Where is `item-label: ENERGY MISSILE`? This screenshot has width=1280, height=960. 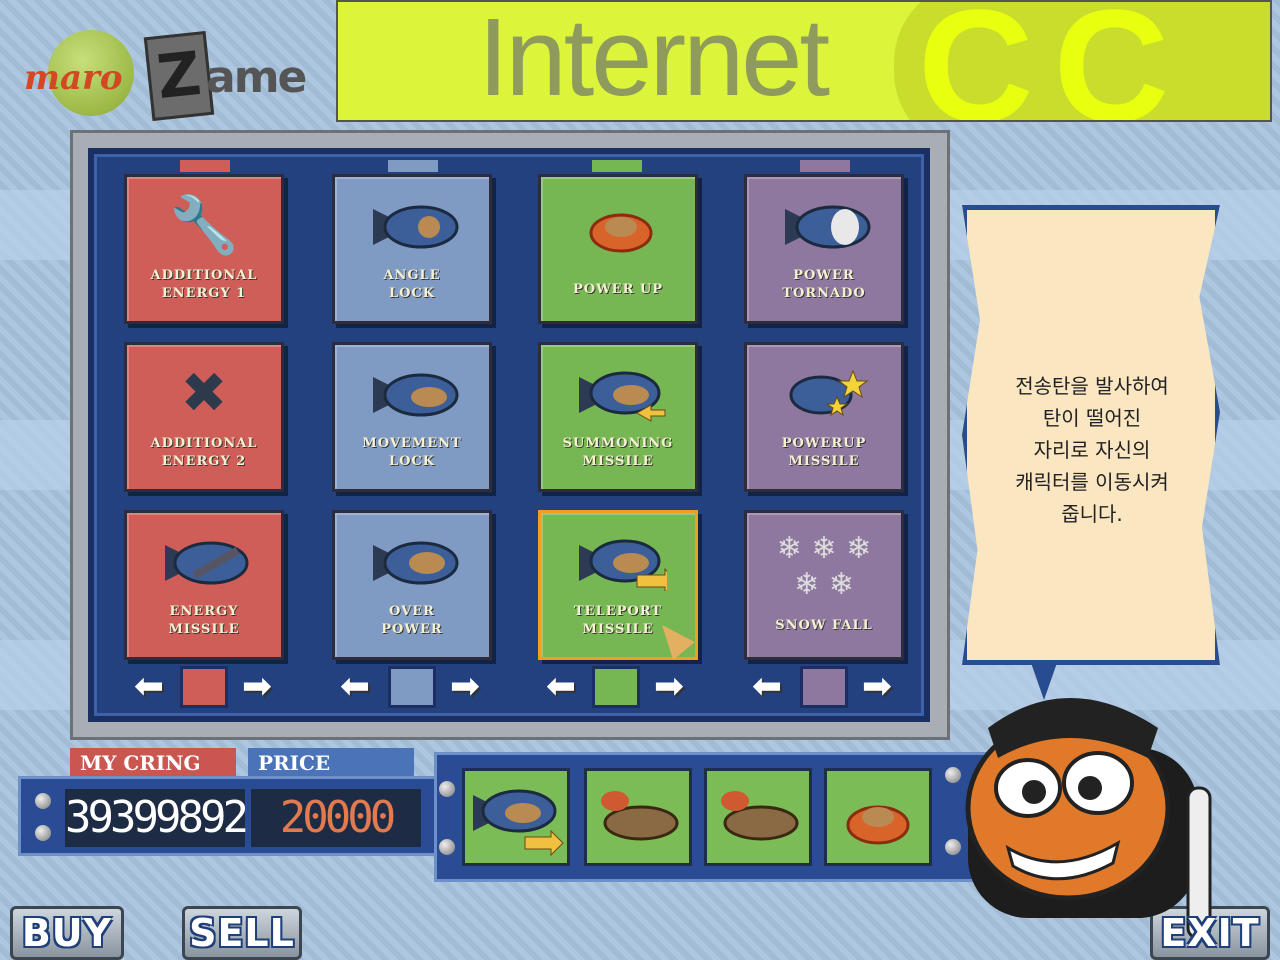
item-label: ENERGY MISSILE is located at coordinates (204, 620).